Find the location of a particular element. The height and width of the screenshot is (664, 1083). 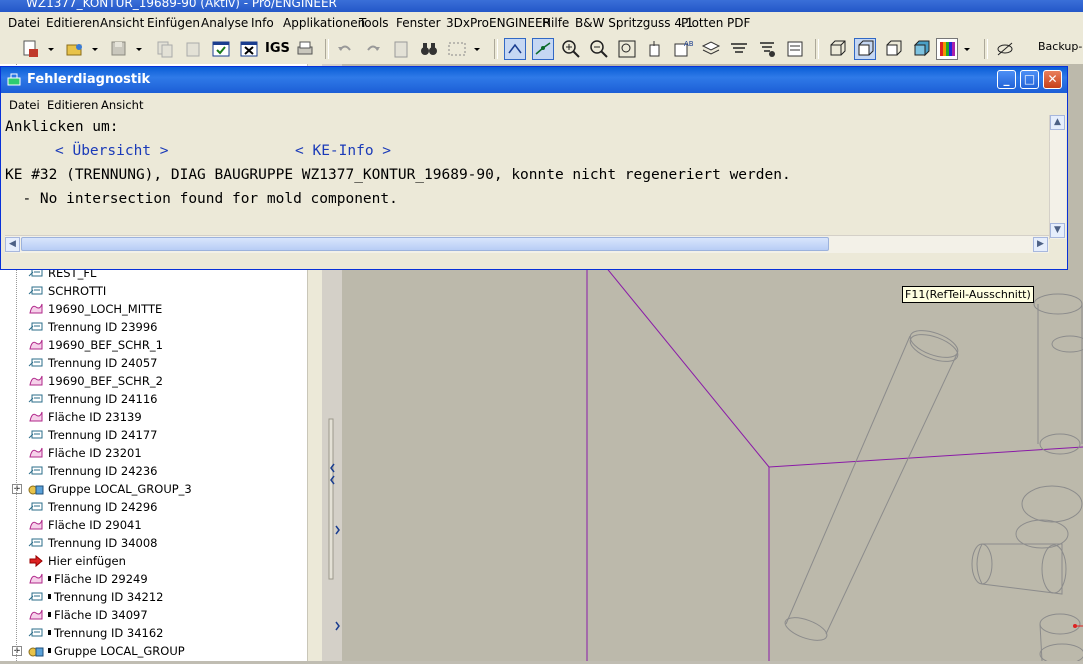

binoculars-search-icon is located at coordinates (429, 49).